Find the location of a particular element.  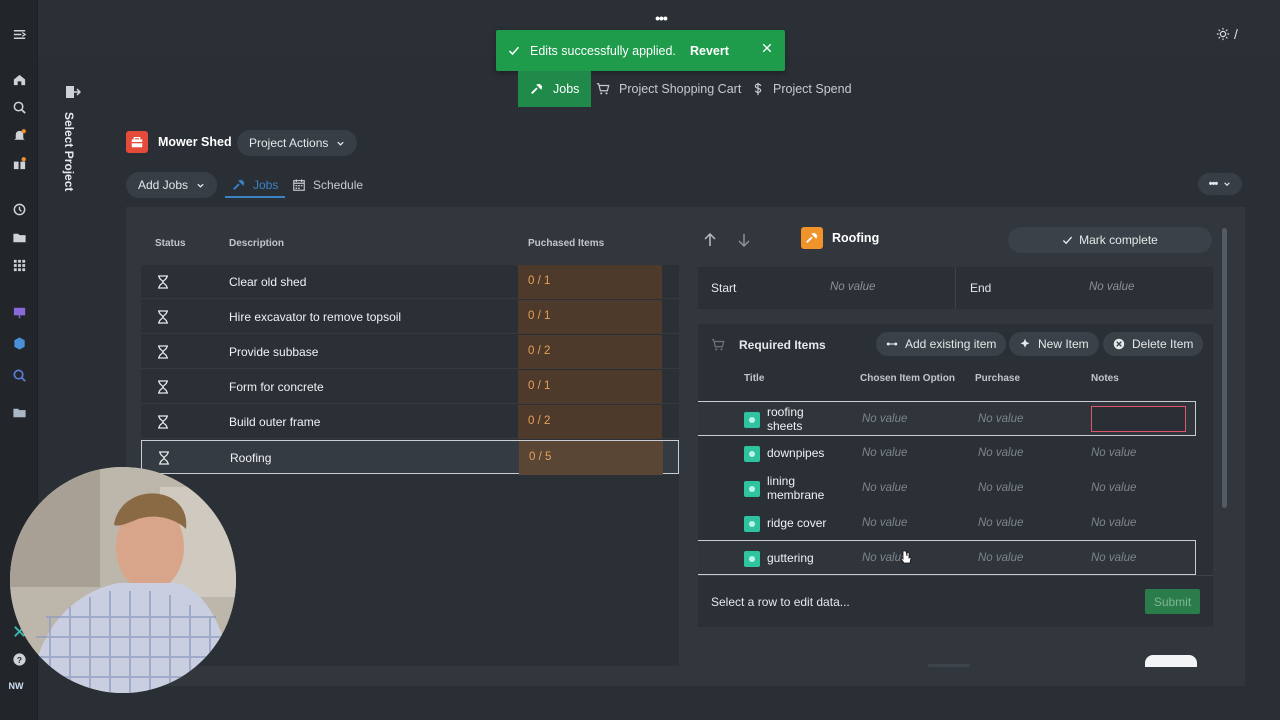

user-avatar: NW is located at coordinates (16, 686).